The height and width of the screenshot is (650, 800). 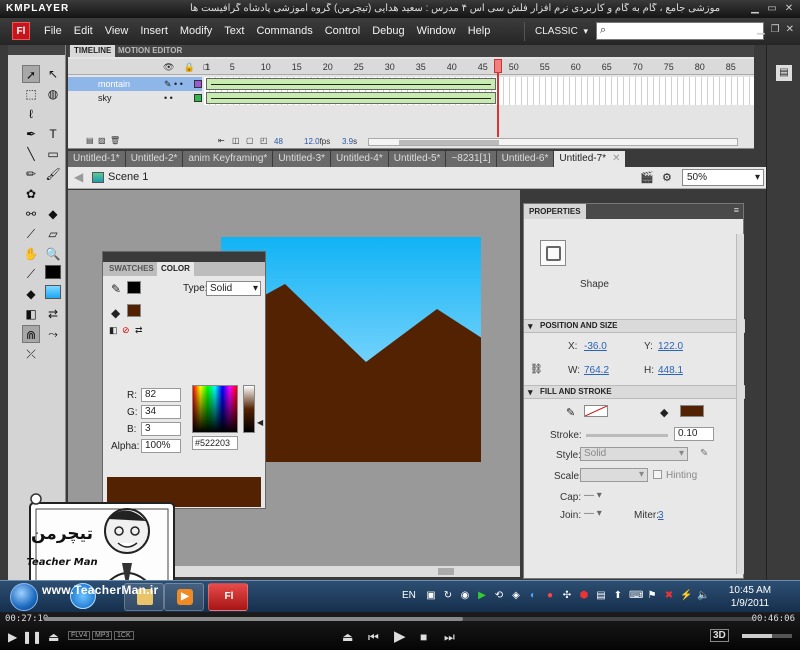 What do you see at coordinates (161, 446) in the screenshot?
I see `alpha-input: 100%` at bounding box center [161, 446].